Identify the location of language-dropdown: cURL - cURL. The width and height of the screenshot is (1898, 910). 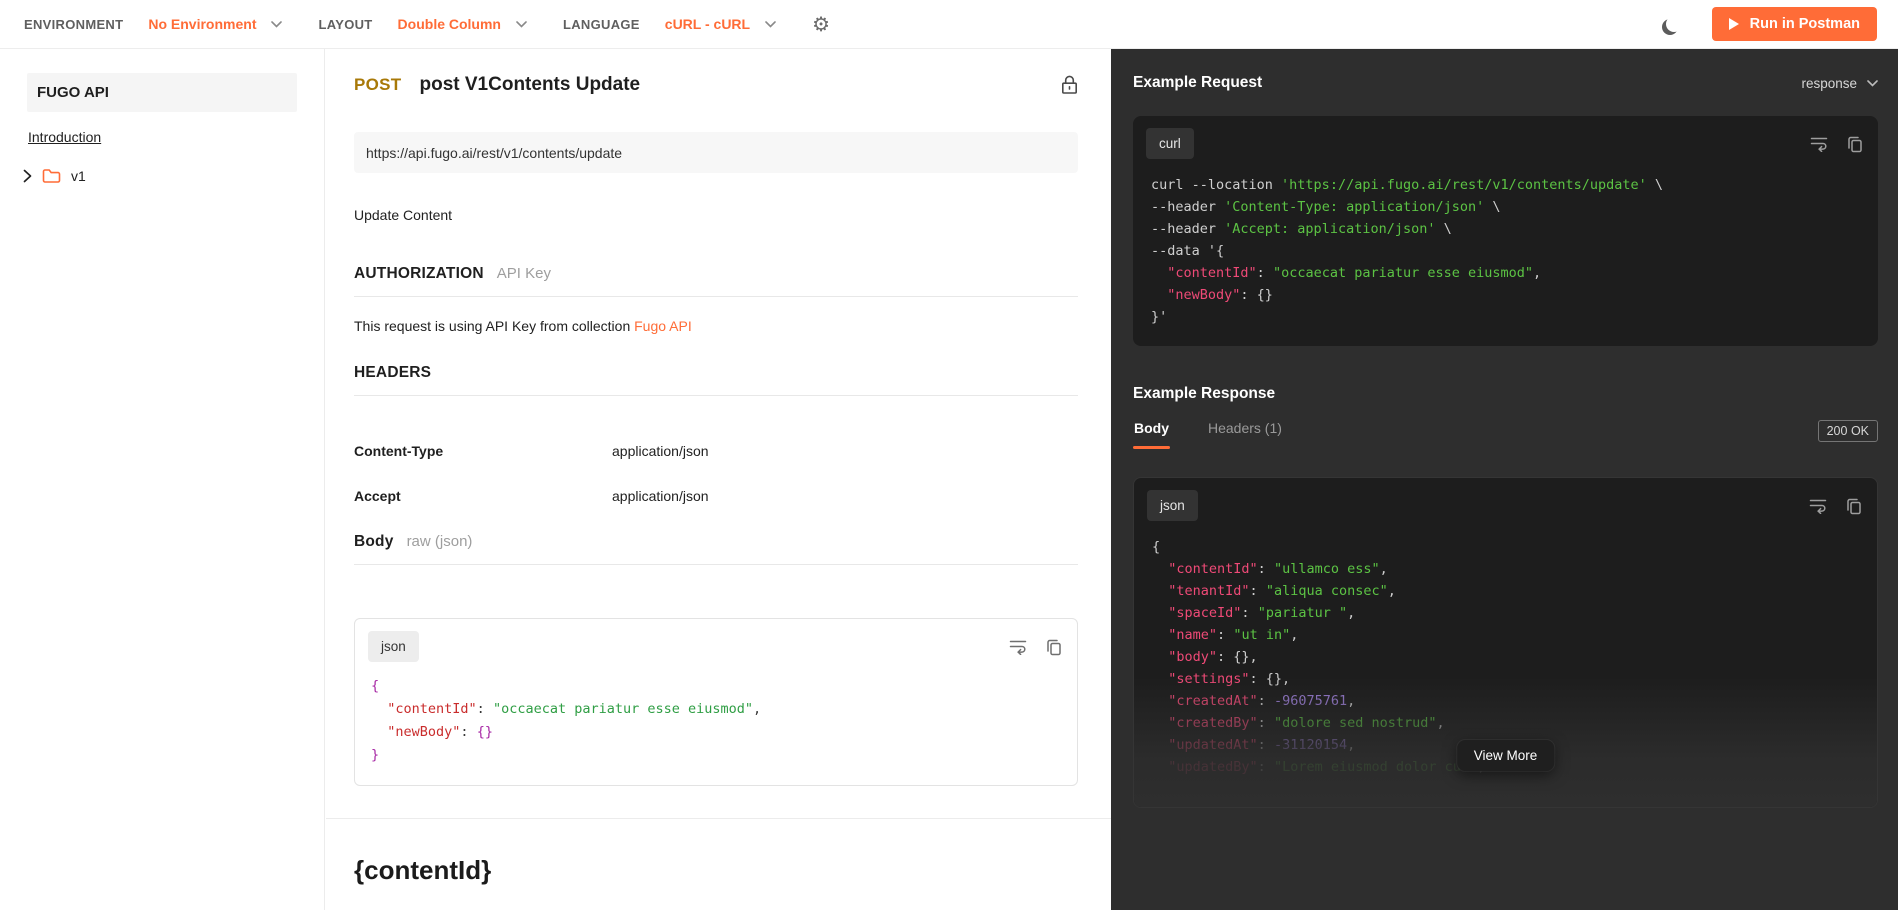
(720, 24).